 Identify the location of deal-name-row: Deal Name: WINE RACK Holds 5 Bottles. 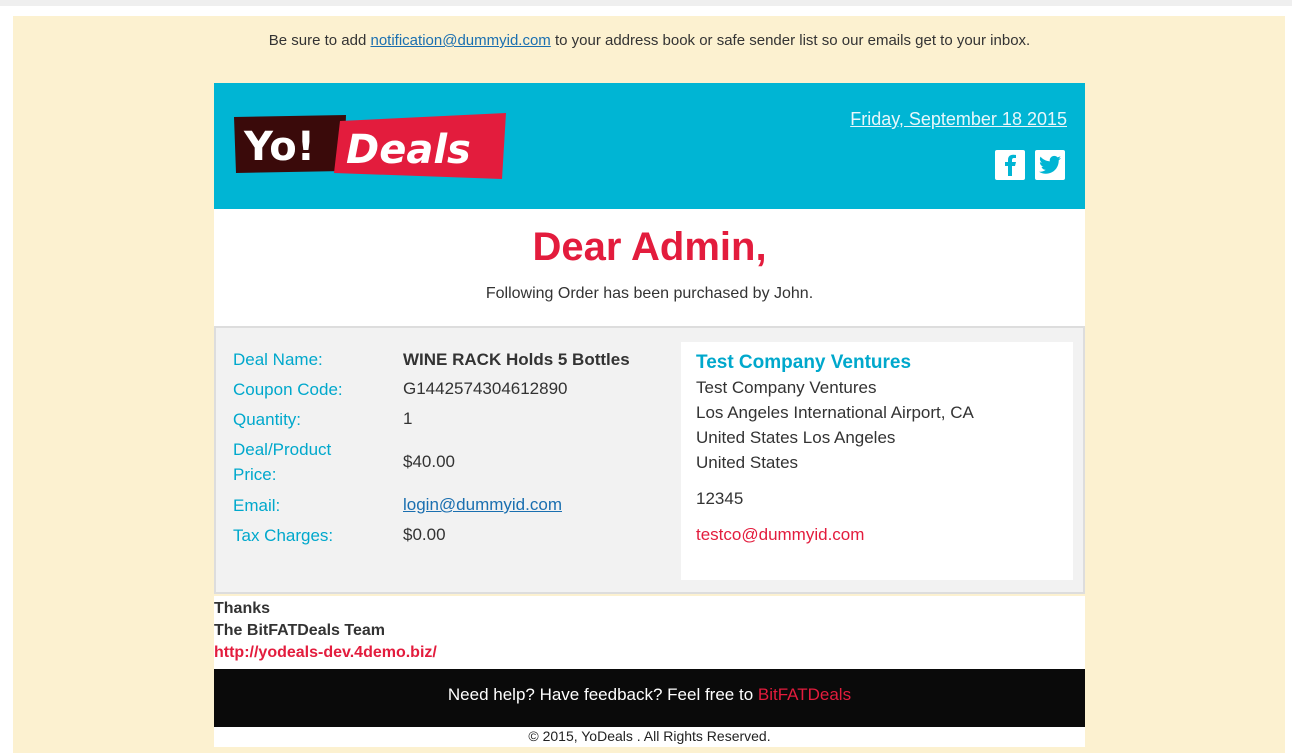
(453, 359).